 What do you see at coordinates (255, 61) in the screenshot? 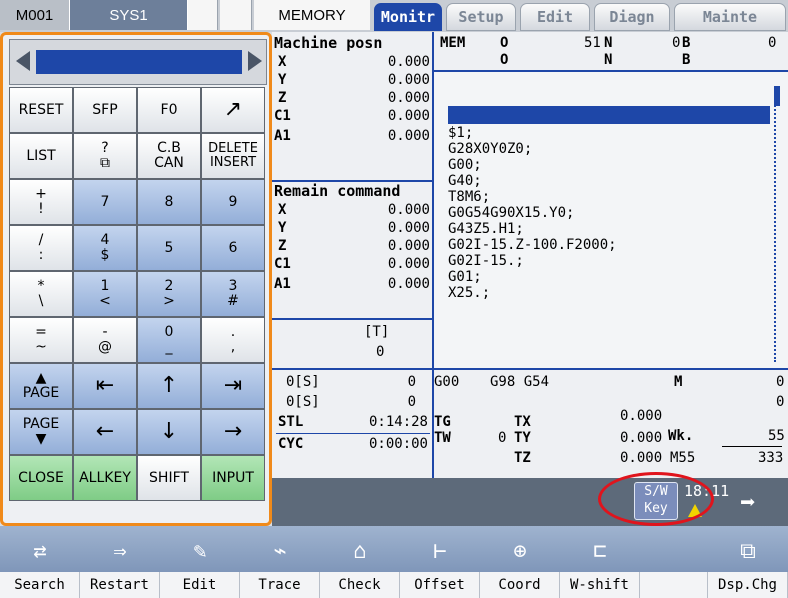
I see `right-triangle-icon` at bounding box center [255, 61].